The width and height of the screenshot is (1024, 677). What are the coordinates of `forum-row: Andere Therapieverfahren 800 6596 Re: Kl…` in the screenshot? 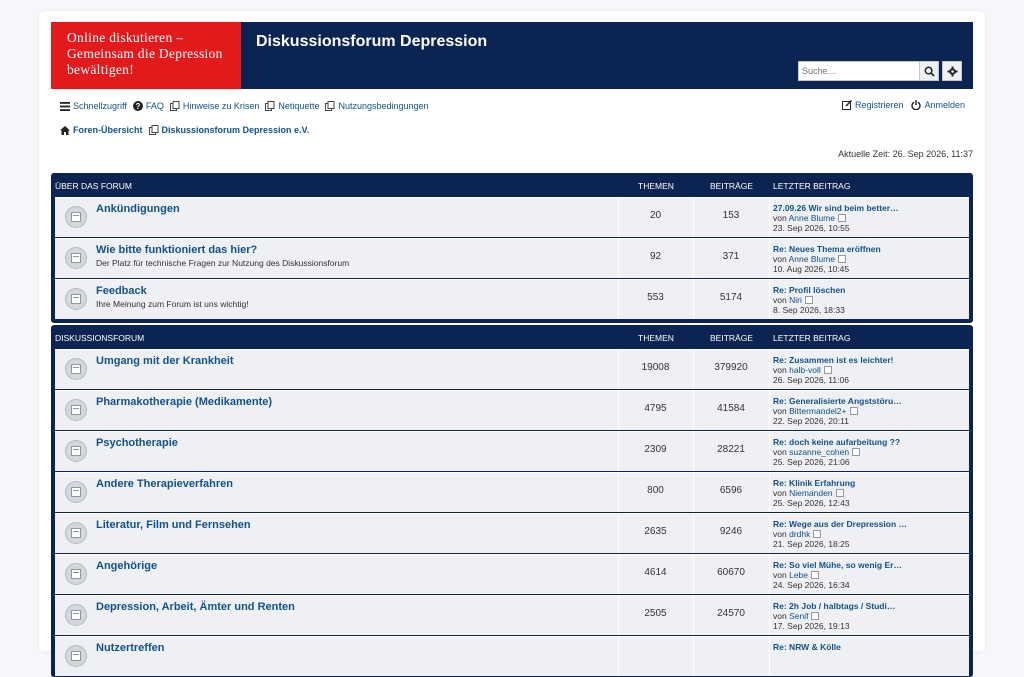 It's located at (512, 492).